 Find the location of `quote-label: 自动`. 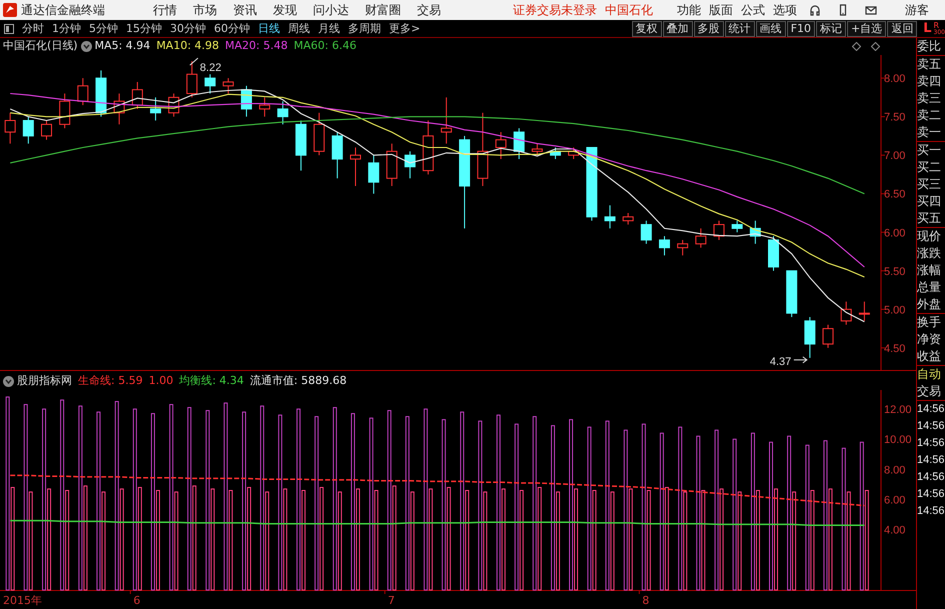

quote-label: 自动 is located at coordinates (931, 374).